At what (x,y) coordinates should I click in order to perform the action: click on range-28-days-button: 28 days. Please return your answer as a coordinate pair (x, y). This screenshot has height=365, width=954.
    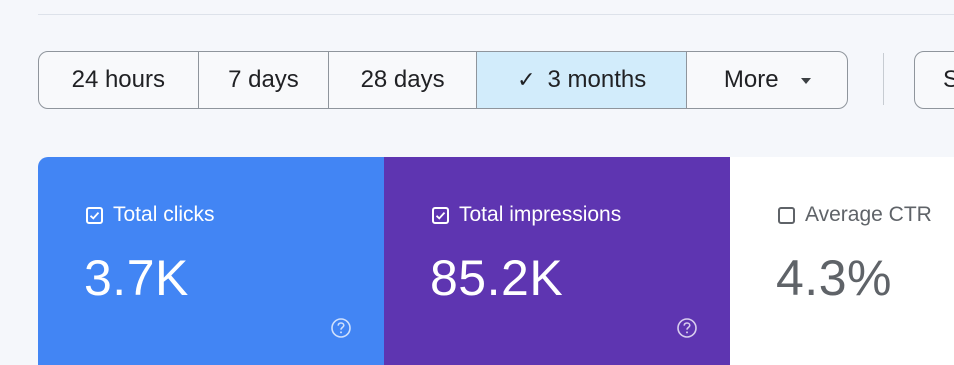
    Looking at the image, I should click on (403, 80).